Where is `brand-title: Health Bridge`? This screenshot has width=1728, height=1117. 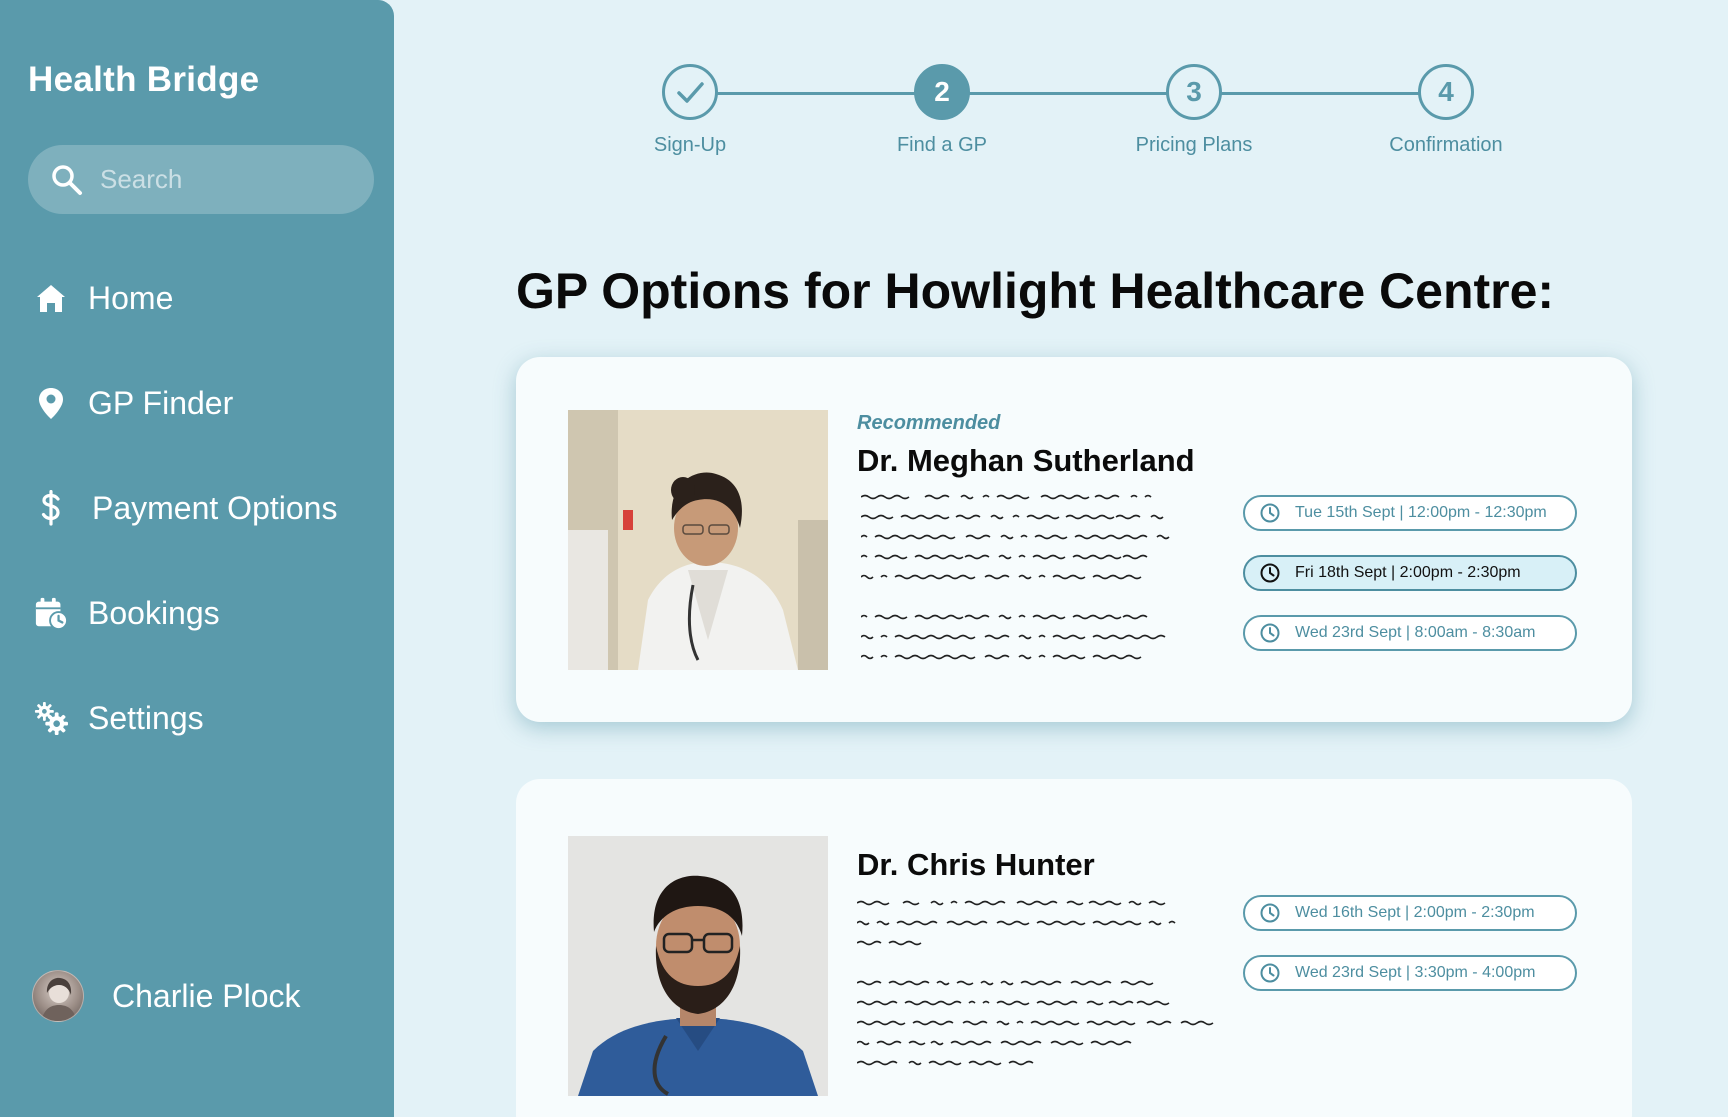
brand-title: Health Bridge is located at coordinates (144, 79).